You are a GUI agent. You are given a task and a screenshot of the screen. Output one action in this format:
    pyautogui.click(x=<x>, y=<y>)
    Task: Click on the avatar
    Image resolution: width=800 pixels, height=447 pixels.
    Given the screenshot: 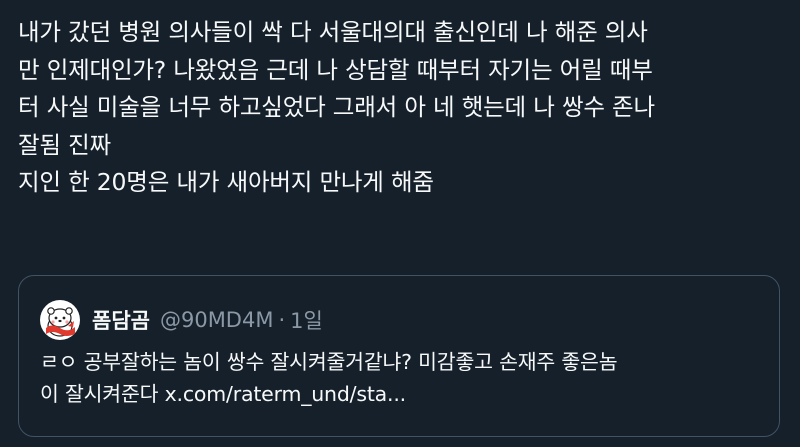 What is the action you would take?
    pyautogui.click(x=60, y=320)
    